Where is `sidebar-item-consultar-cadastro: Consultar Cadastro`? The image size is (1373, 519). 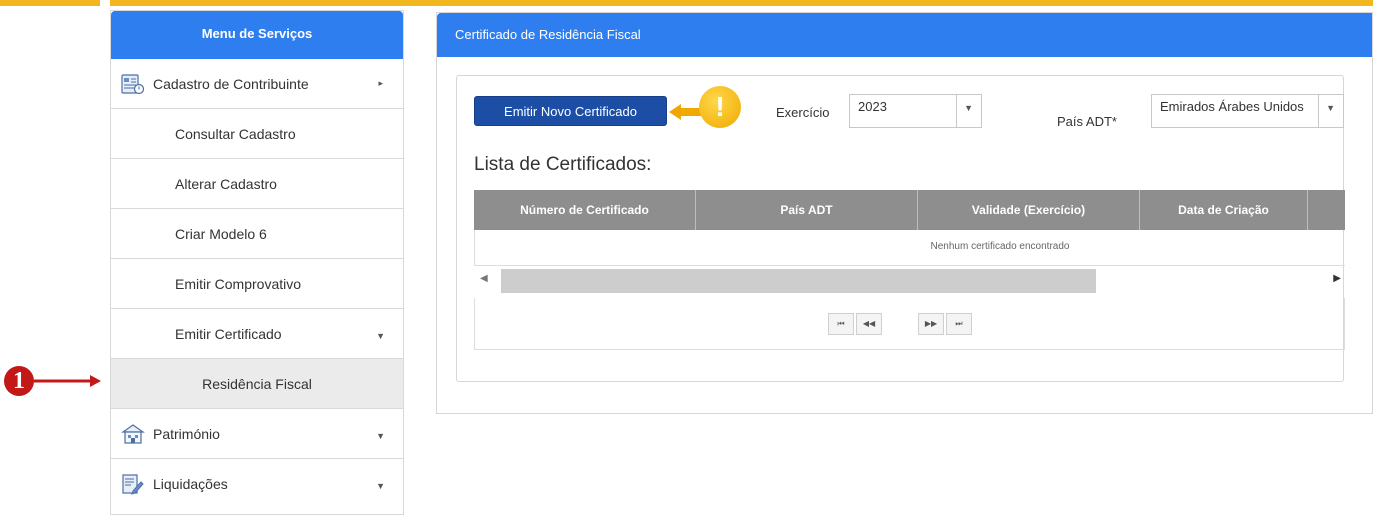 sidebar-item-consultar-cadastro: Consultar Cadastro is located at coordinates (257, 134).